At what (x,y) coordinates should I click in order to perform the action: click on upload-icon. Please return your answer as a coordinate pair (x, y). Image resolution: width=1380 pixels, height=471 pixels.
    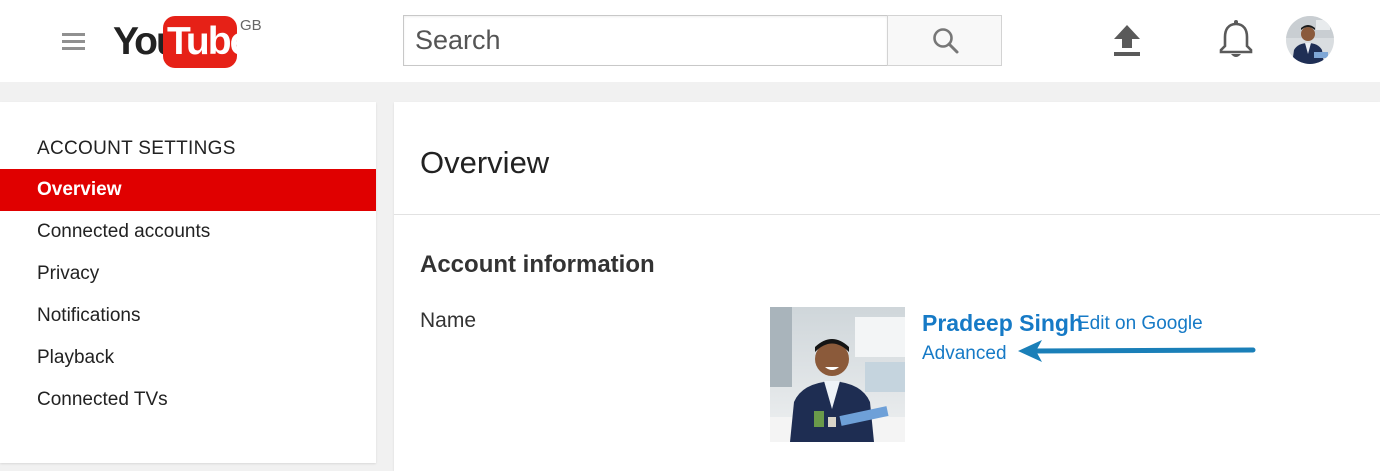
    Looking at the image, I should click on (1127, 40).